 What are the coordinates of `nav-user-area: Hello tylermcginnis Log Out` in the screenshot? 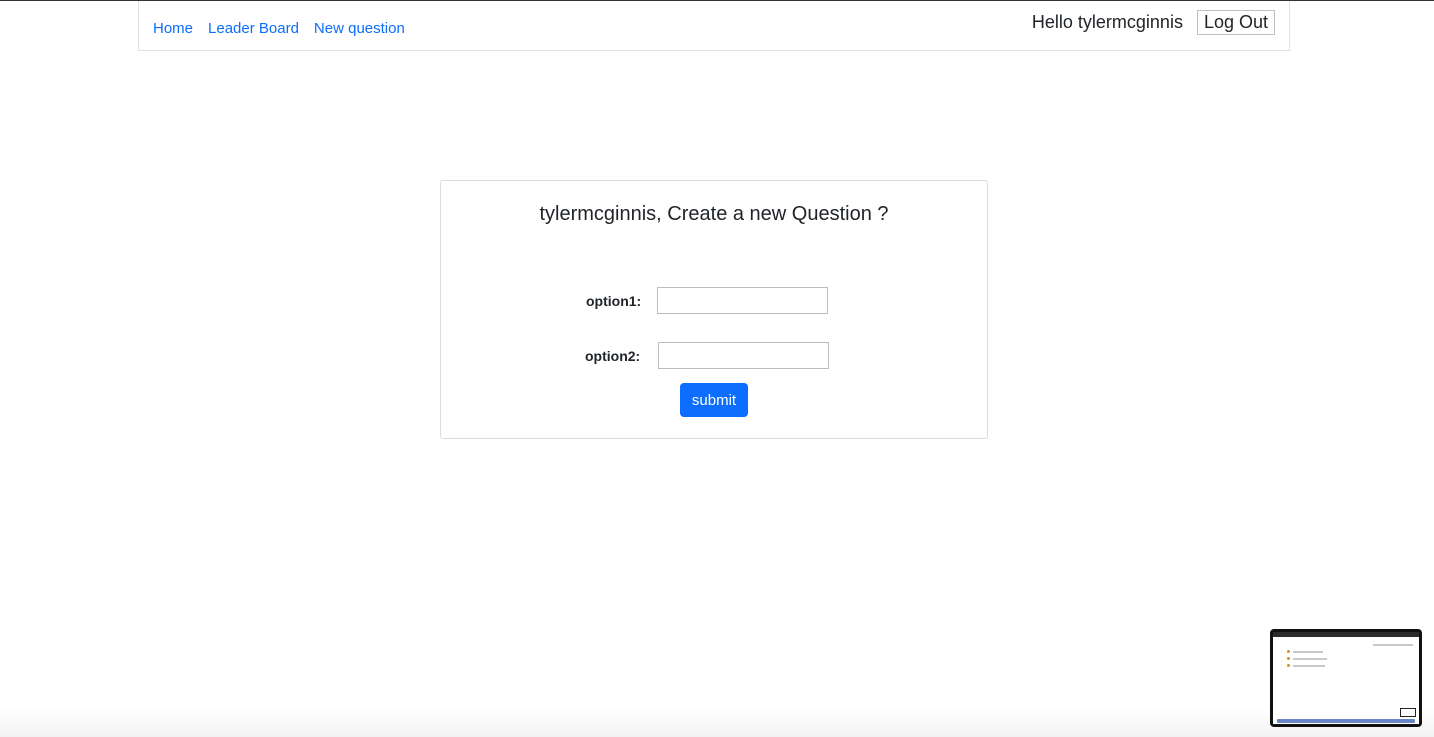 It's located at (1153, 22).